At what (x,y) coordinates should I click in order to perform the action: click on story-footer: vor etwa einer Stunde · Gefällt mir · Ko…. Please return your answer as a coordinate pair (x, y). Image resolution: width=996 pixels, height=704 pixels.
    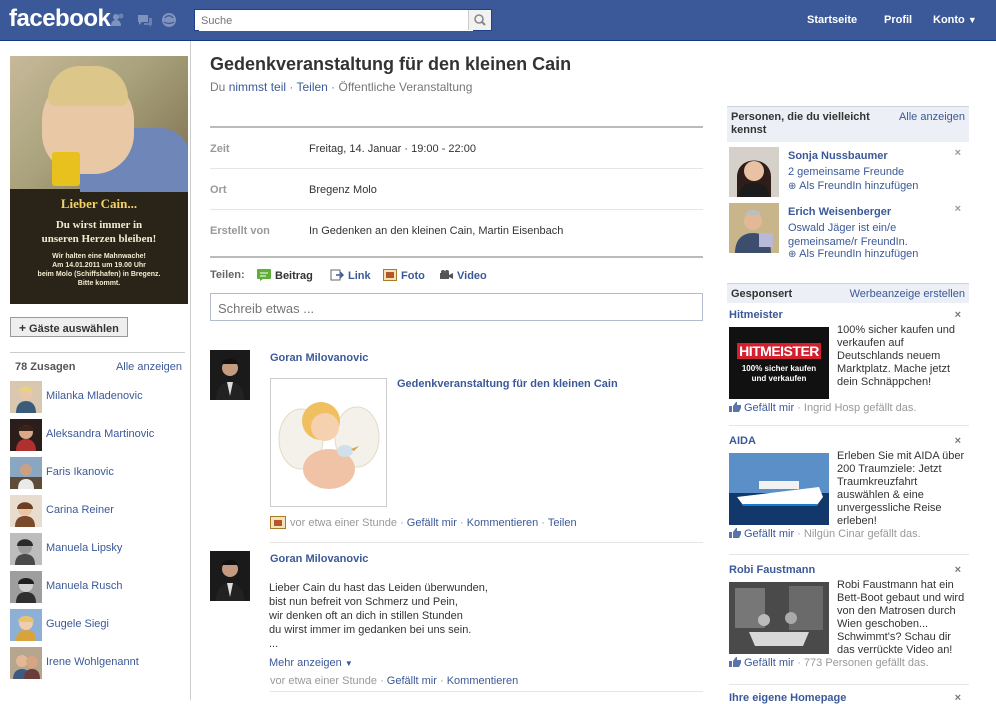
    Looking at the image, I should click on (423, 522).